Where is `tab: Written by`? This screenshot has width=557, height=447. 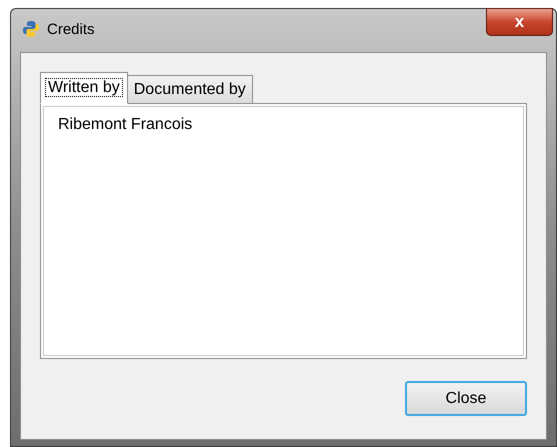
tab: Written by is located at coordinates (84, 88).